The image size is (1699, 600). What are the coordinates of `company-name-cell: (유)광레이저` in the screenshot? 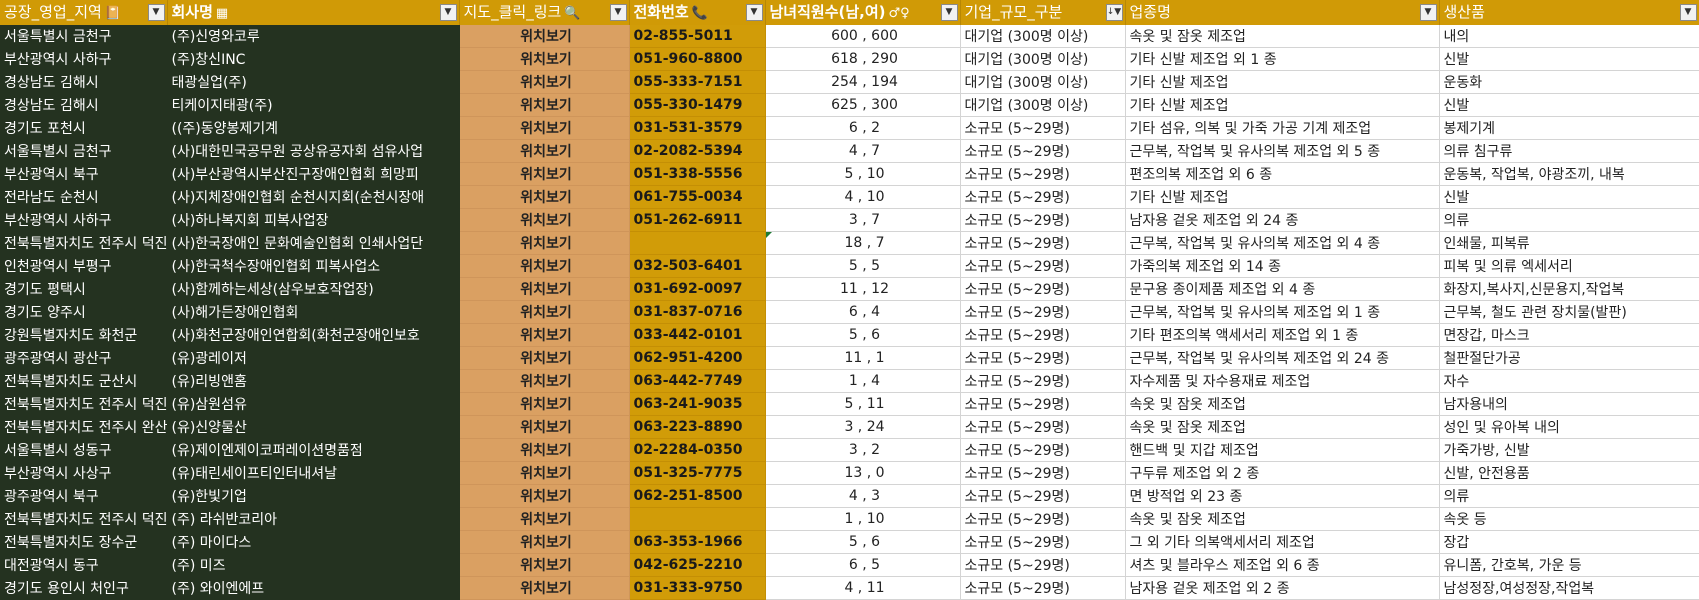 It's located at (313, 358).